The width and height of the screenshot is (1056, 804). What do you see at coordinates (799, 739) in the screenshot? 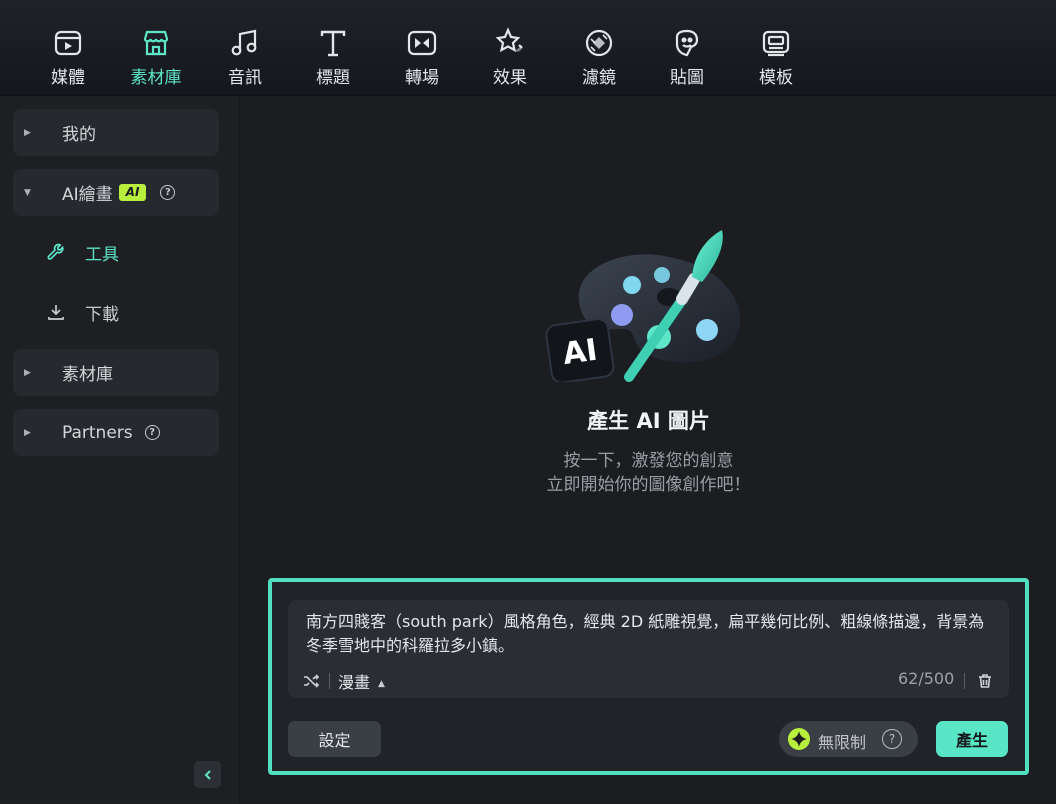
I see `sparkle-icon` at bounding box center [799, 739].